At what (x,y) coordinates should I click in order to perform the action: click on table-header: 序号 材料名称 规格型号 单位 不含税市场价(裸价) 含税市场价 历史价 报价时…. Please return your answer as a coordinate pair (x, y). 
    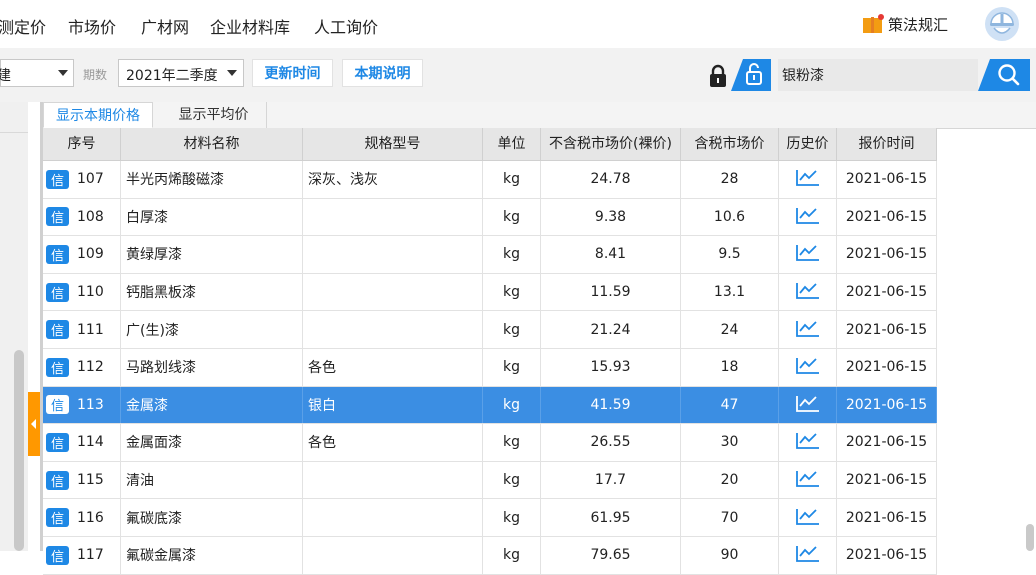
    Looking at the image, I should click on (490, 144).